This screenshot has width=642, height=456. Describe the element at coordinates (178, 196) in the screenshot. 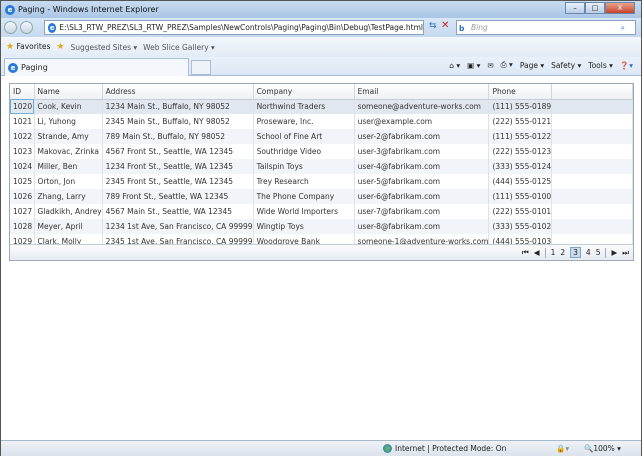

I see `table-cell: 789 Front St., Seattle, WA 12345` at that location.